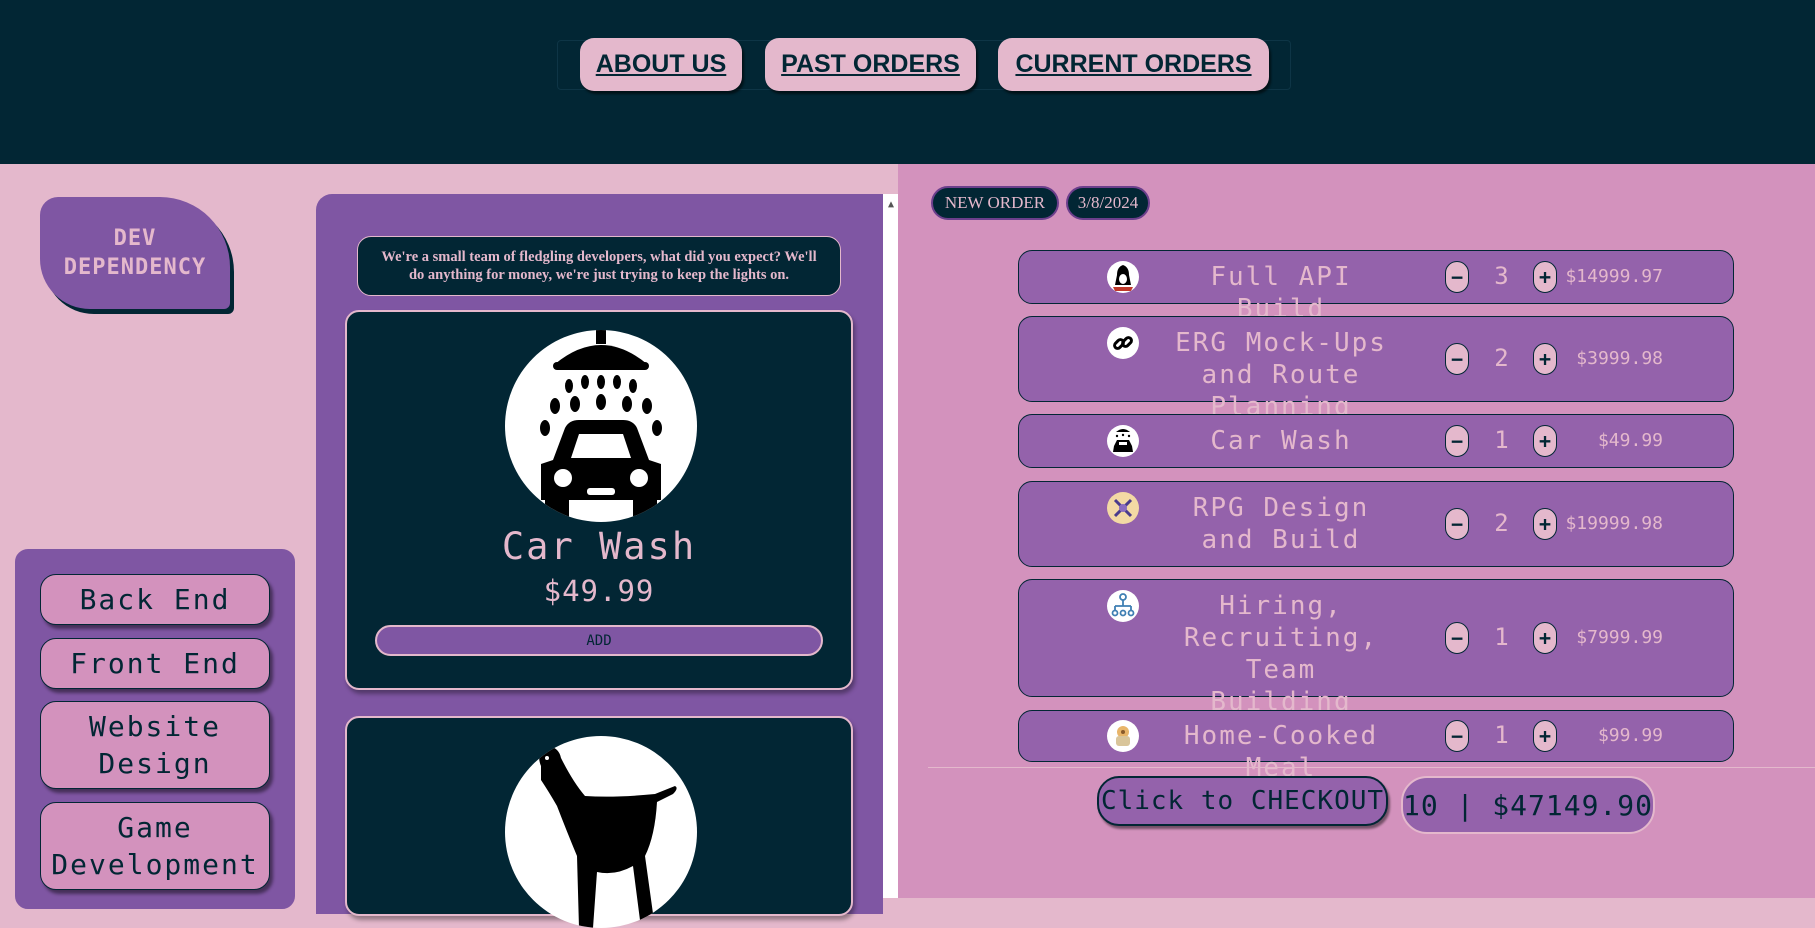 This screenshot has width=1815, height=928. I want to click on order-item-price: $14999.97, so click(1614, 276).